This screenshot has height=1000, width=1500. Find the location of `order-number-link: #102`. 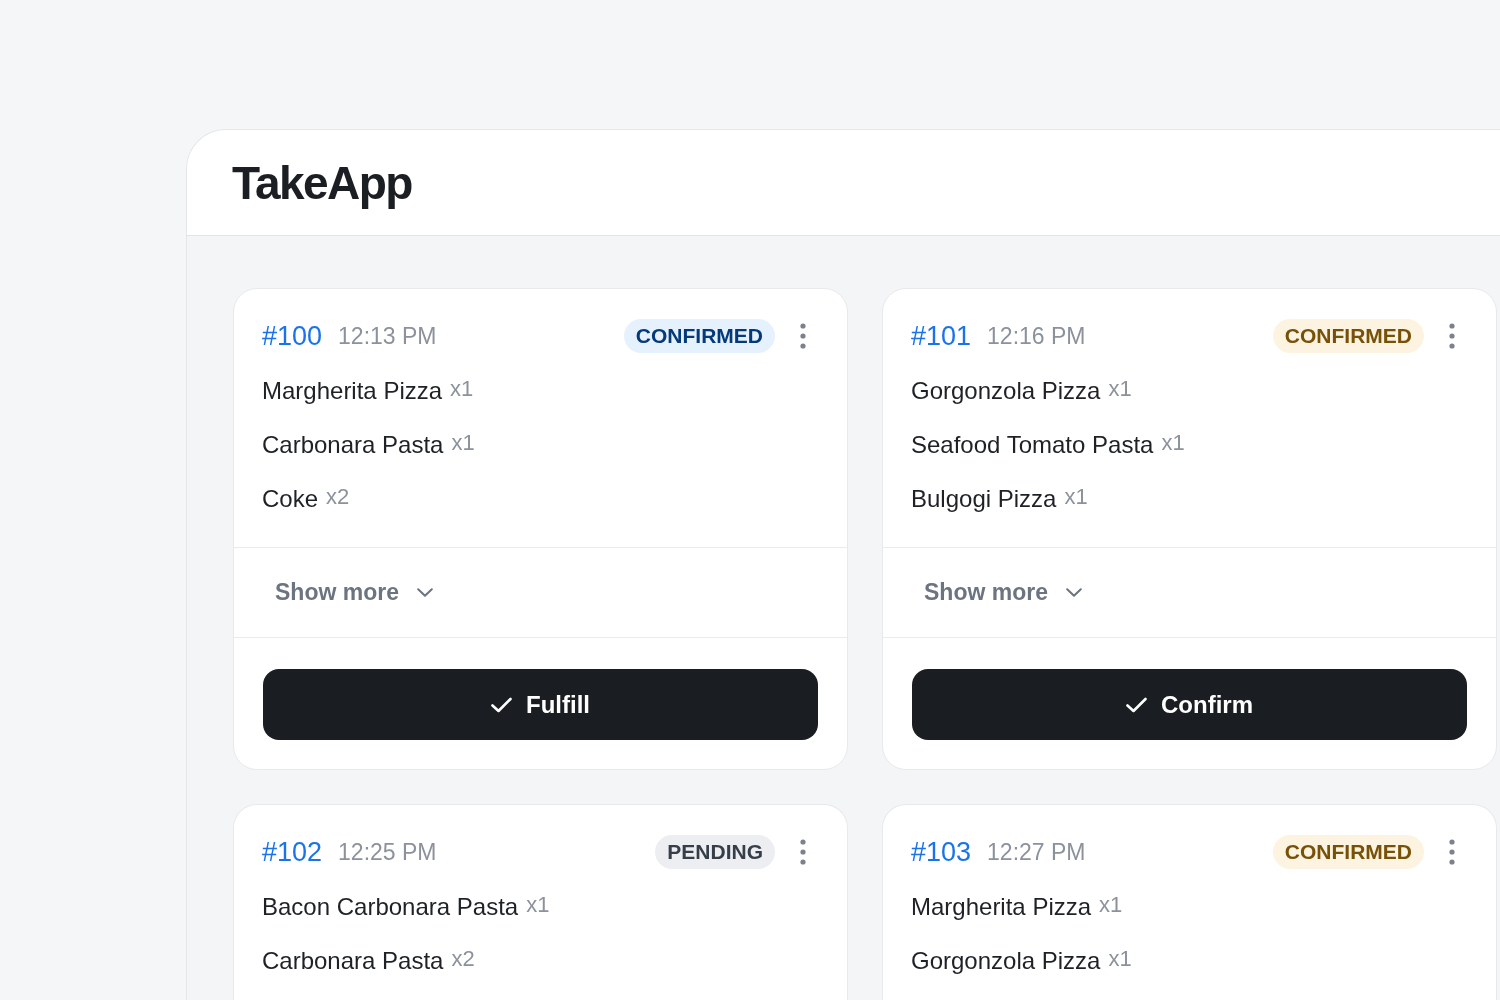

order-number-link: #102 is located at coordinates (292, 852).